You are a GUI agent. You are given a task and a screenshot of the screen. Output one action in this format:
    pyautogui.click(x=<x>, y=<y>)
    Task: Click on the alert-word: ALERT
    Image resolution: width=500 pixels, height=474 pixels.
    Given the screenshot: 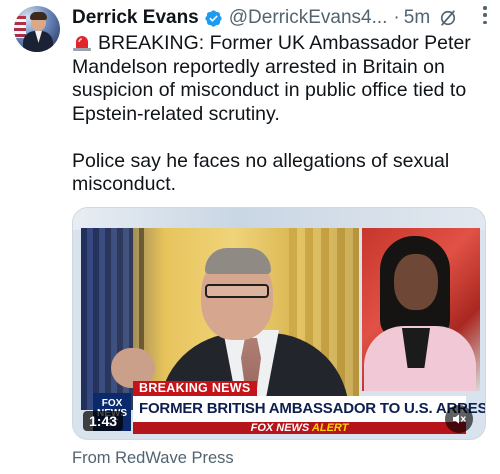 What is the action you would take?
    pyautogui.click(x=330, y=428)
    